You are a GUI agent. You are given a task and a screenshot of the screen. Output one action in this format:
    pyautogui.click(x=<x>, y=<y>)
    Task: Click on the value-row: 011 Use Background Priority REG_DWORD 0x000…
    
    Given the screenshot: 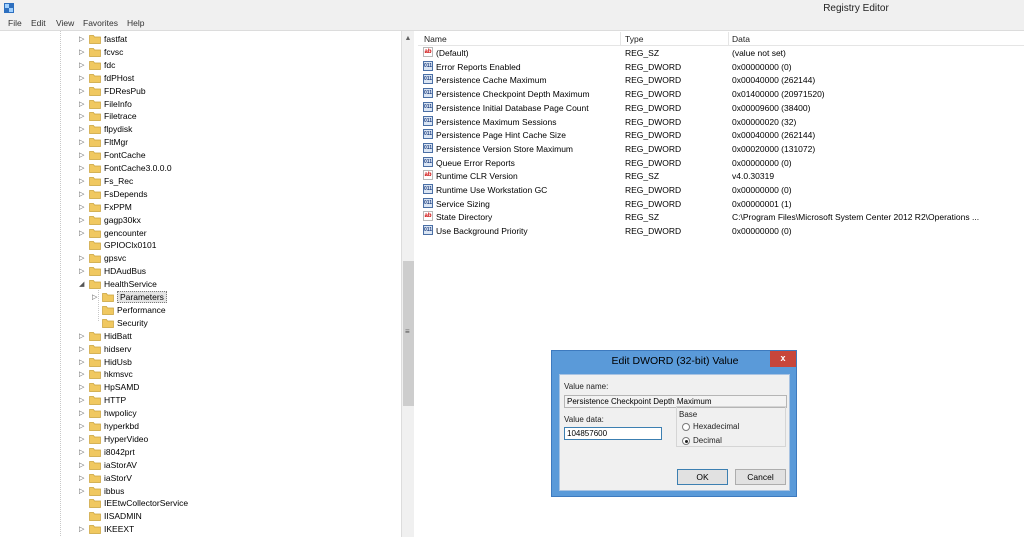 What is the action you would take?
    pyautogui.click(x=721, y=231)
    